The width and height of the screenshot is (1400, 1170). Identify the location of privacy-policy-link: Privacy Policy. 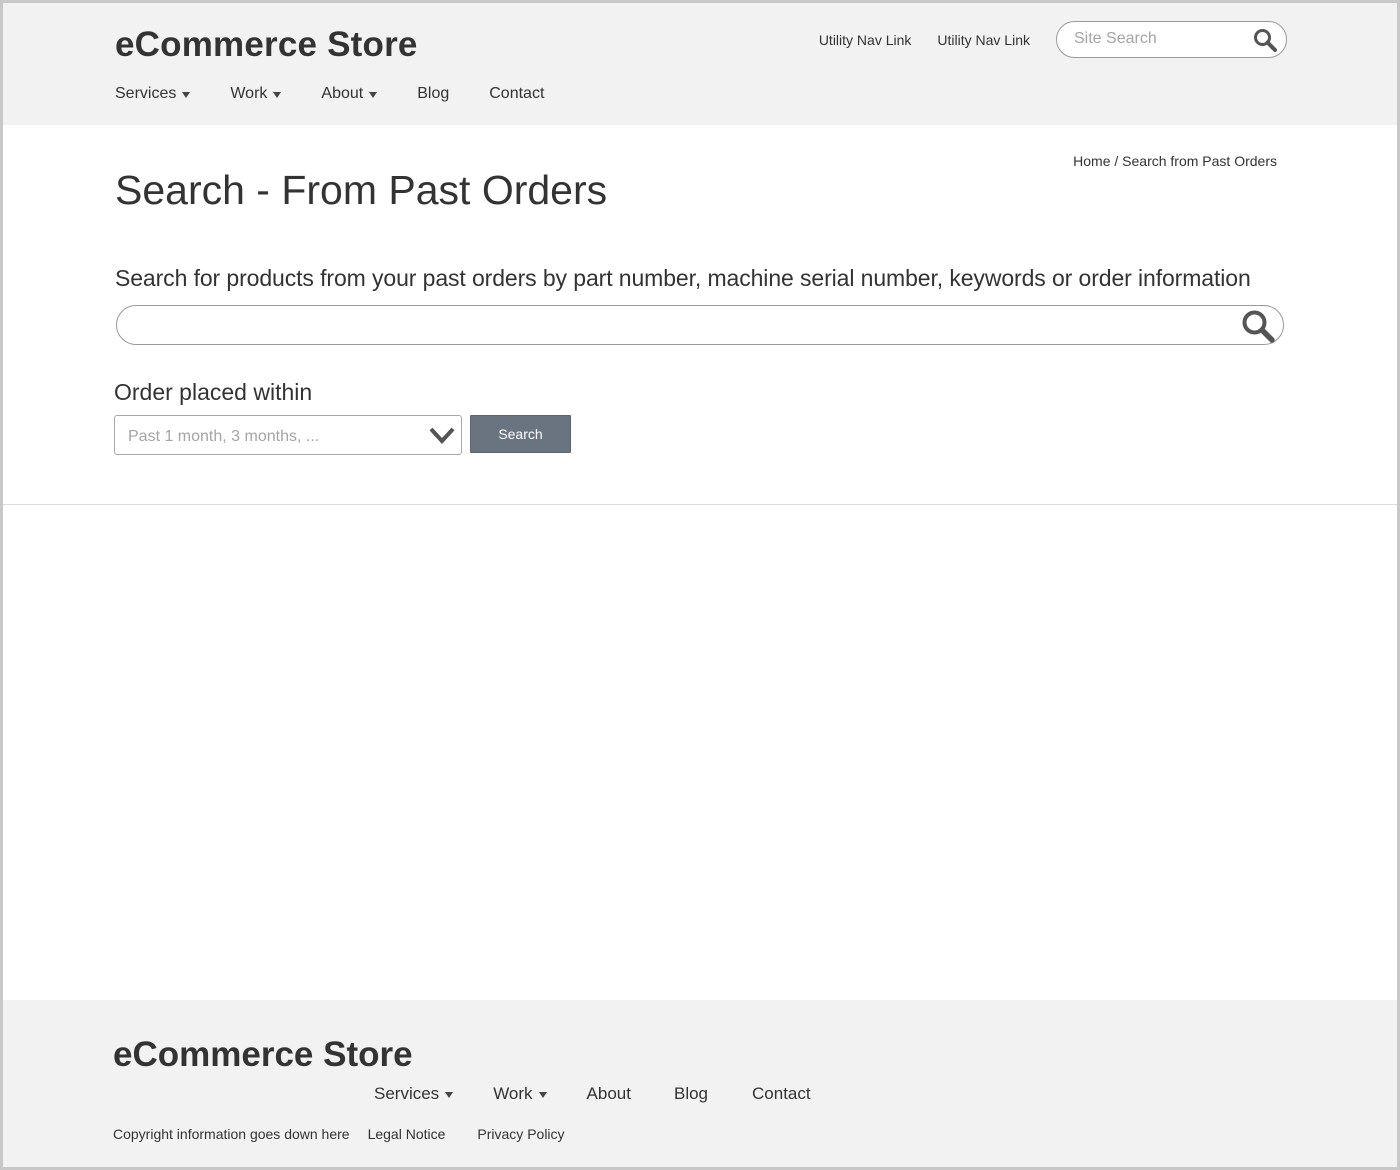
(520, 1134).